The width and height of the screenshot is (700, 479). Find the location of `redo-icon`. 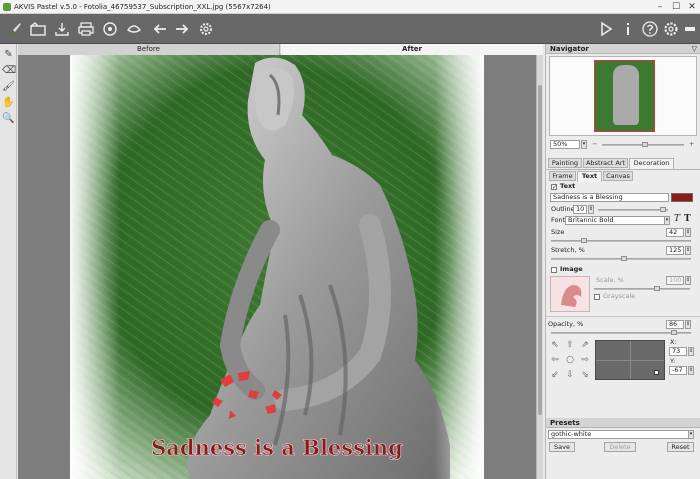

redo-icon is located at coordinates (182, 29).